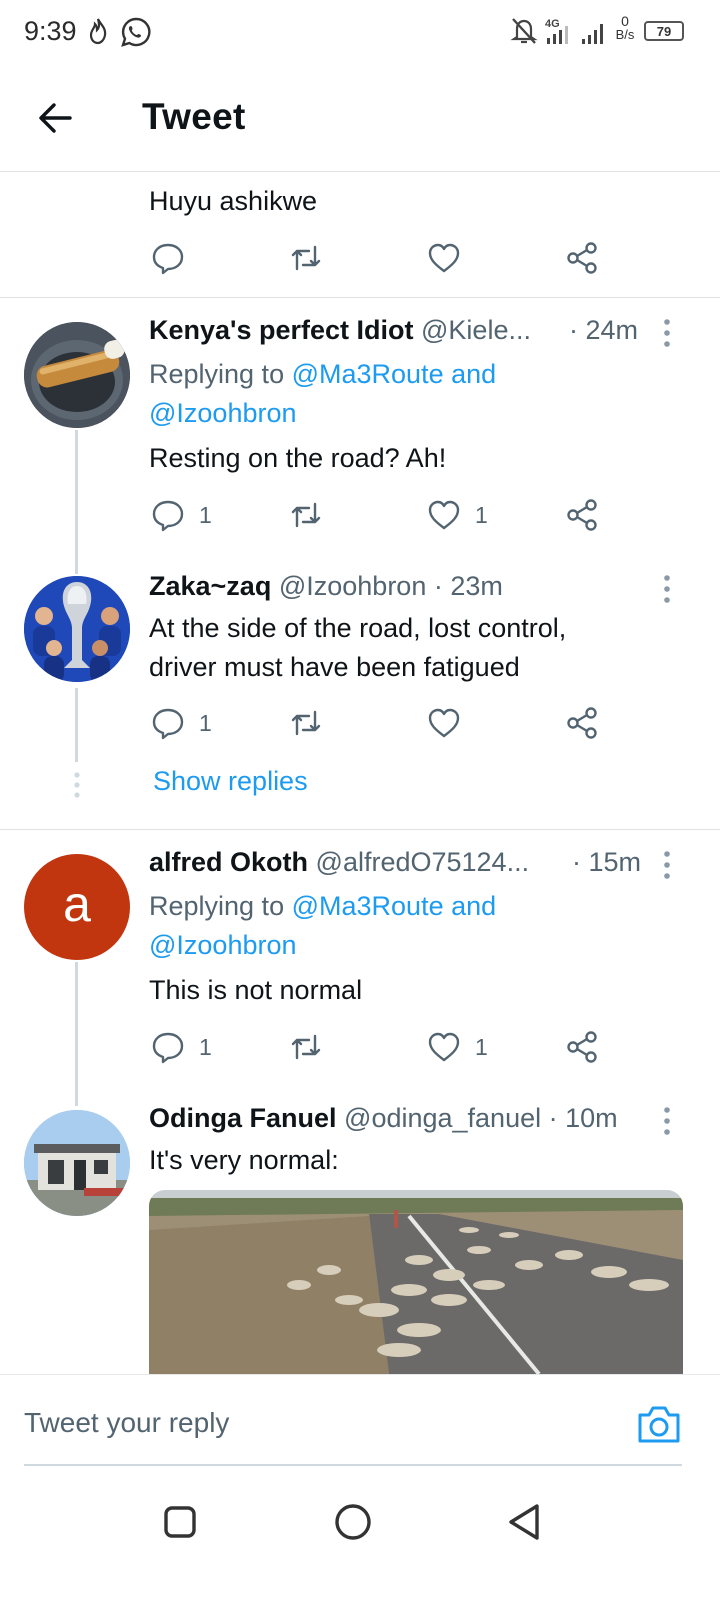 Image resolution: width=720 pixels, height=1600 pixels. What do you see at coordinates (256, 990) in the screenshot?
I see `tweet-text: This is not normal` at bounding box center [256, 990].